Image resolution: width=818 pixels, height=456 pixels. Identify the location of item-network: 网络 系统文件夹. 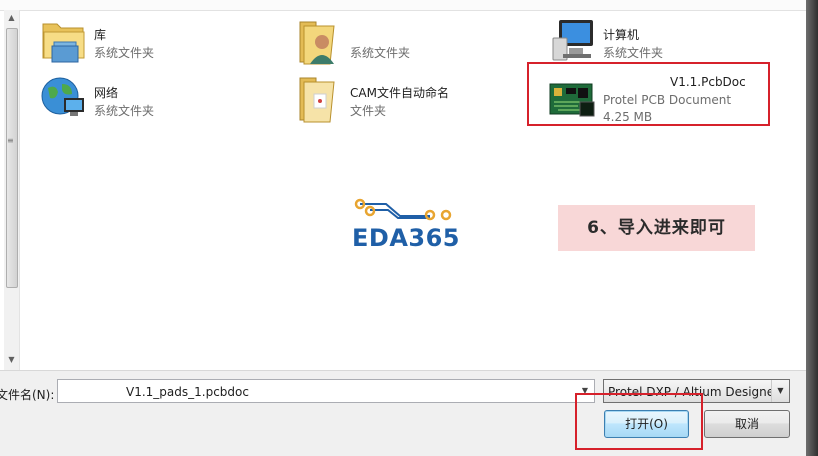
(140, 101).